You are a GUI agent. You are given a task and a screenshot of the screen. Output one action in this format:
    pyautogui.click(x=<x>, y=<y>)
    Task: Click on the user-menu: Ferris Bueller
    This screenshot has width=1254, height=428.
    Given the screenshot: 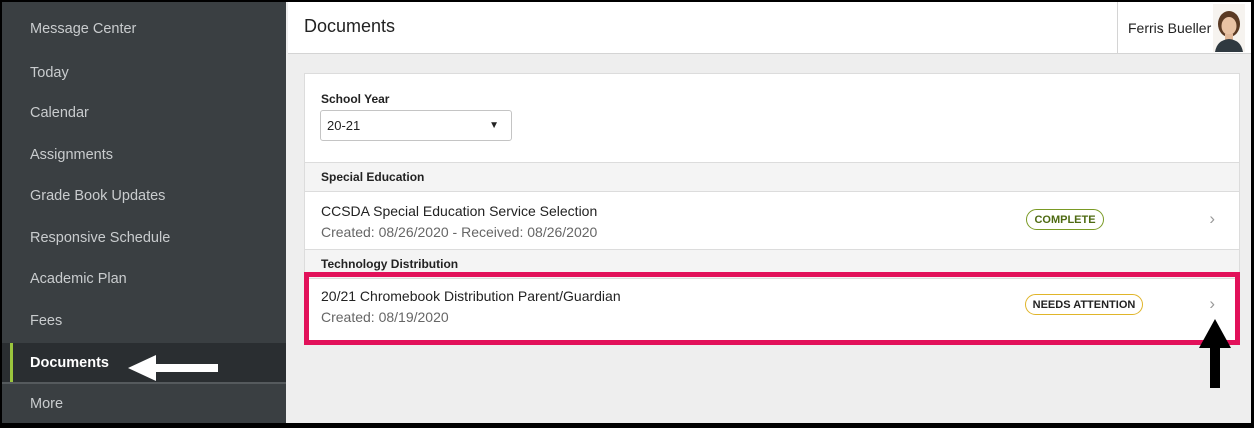 What is the action you would take?
    pyautogui.click(x=1184, y=28)
    